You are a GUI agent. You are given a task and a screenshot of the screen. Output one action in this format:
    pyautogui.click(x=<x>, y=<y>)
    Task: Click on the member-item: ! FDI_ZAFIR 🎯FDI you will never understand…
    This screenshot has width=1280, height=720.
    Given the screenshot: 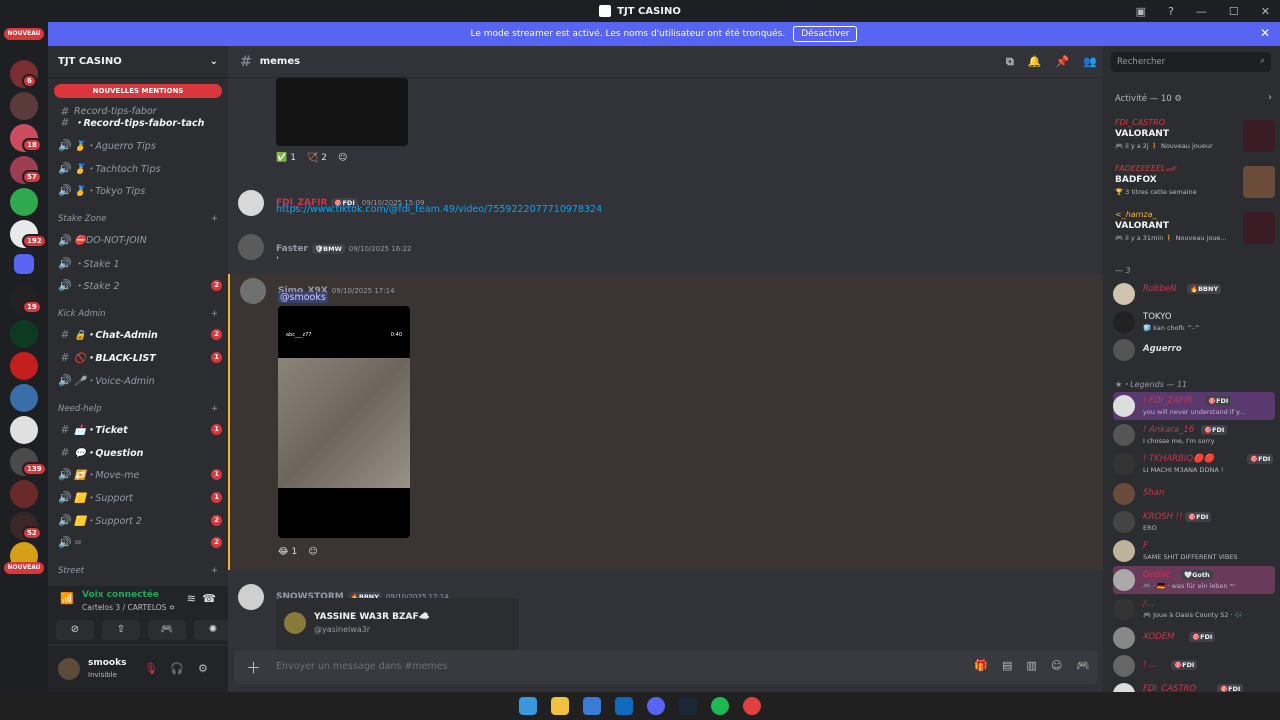 What is the action you would take?
    pyautogui.click(x=1194, y=406)
    